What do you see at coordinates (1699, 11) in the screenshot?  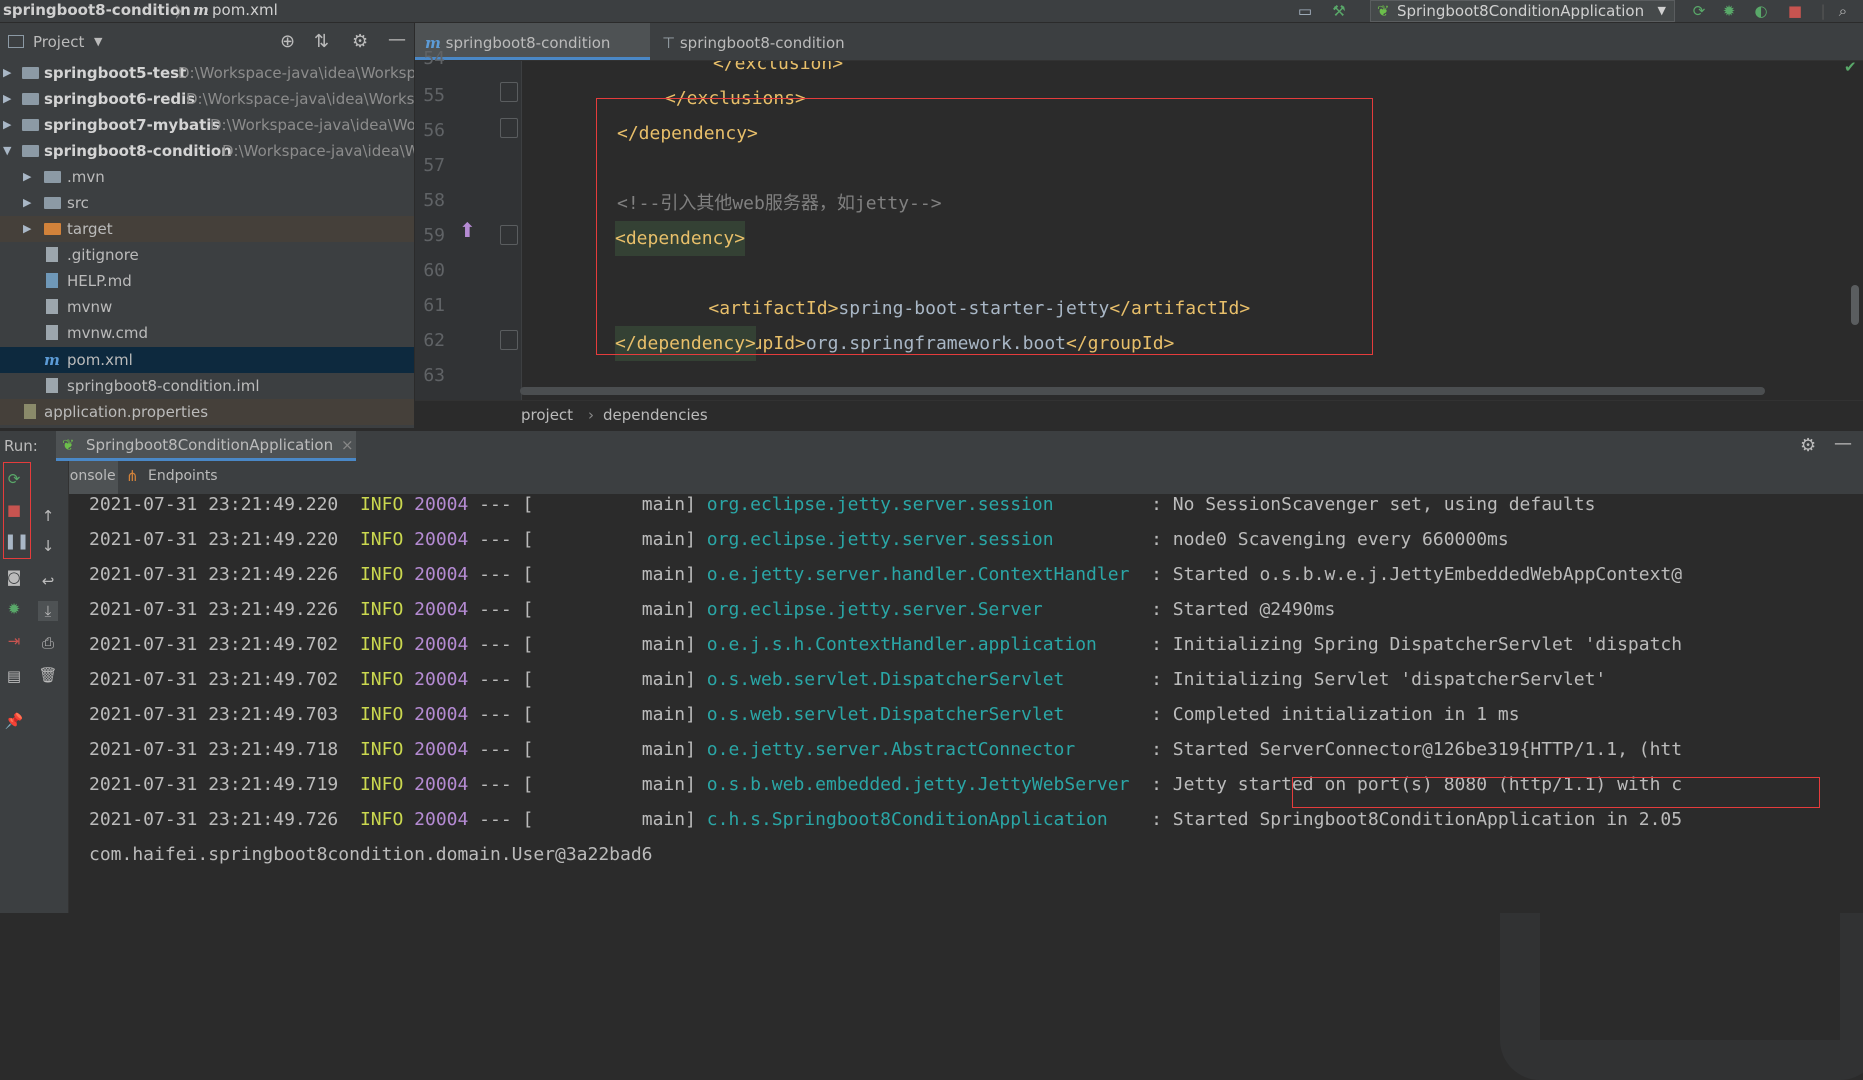 I see `rerun-icon: ⟳` at bounding box center [1699, 11].